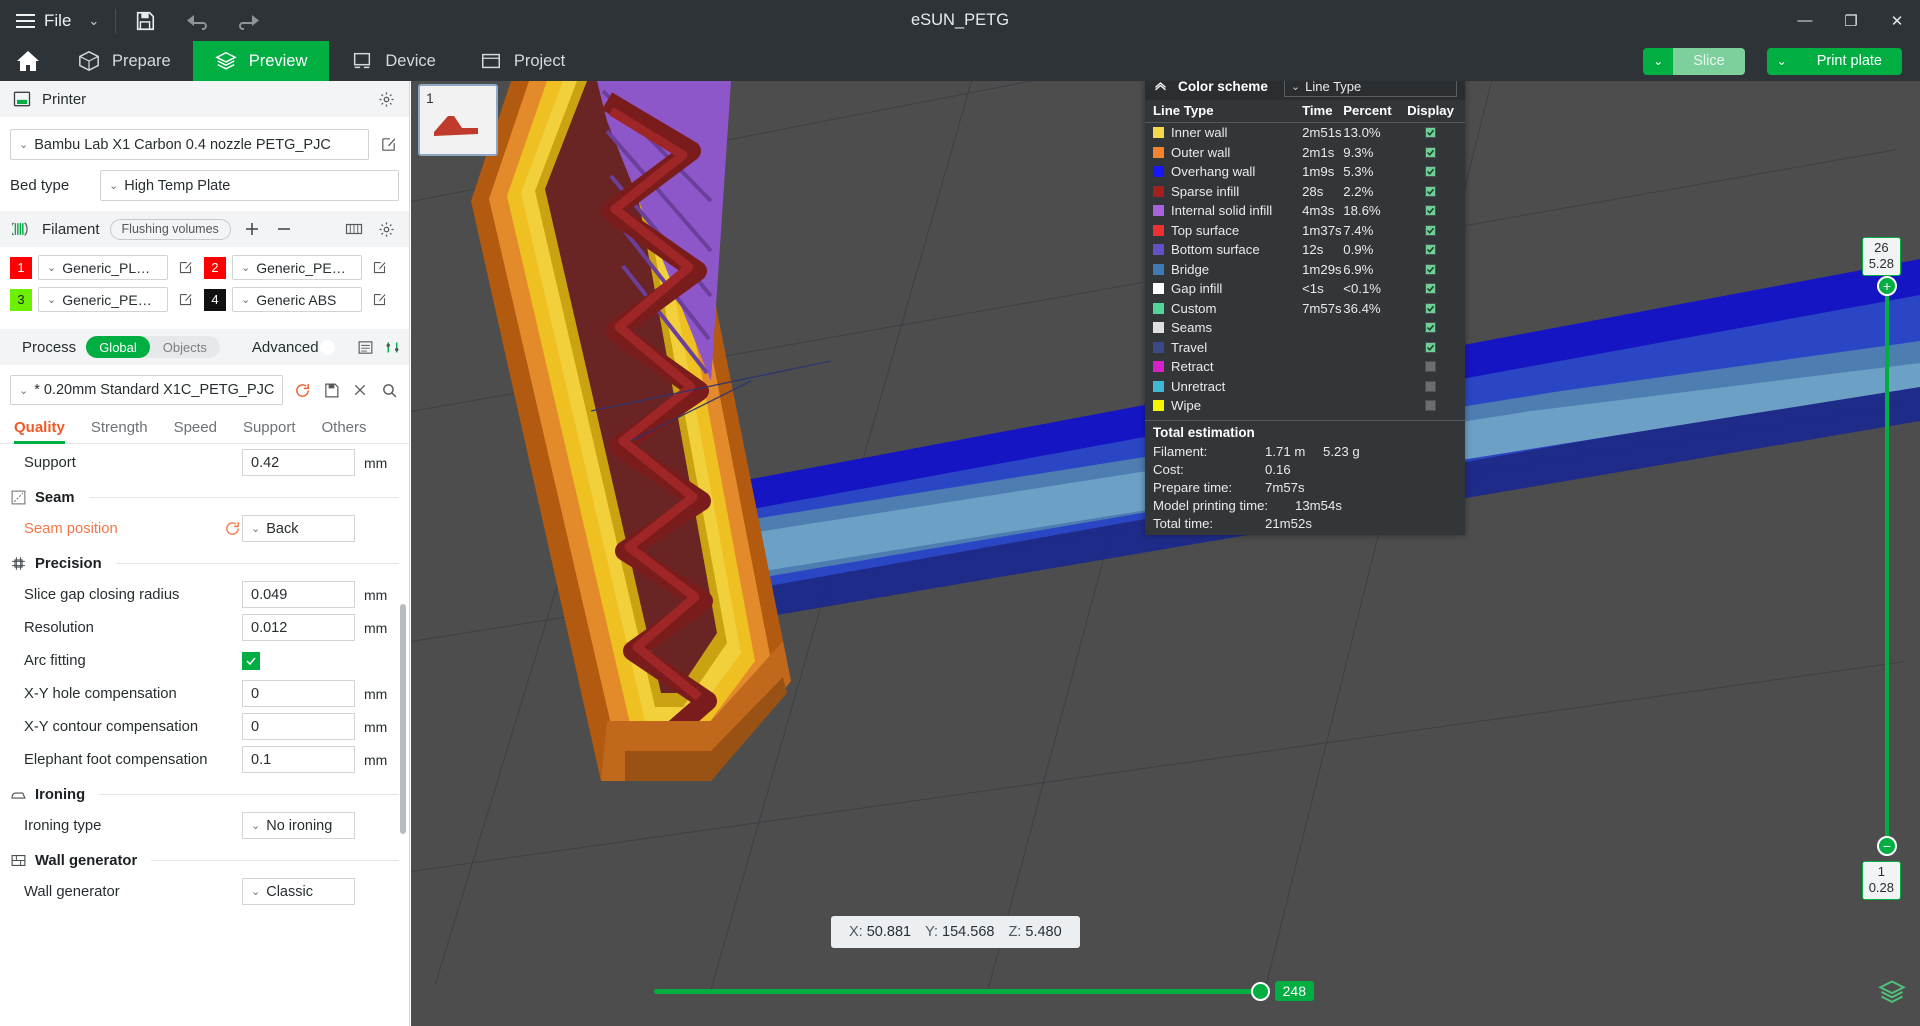 This screenshot has width=1920, height=1026. I want to click on minus-icon, so click(284, 229).